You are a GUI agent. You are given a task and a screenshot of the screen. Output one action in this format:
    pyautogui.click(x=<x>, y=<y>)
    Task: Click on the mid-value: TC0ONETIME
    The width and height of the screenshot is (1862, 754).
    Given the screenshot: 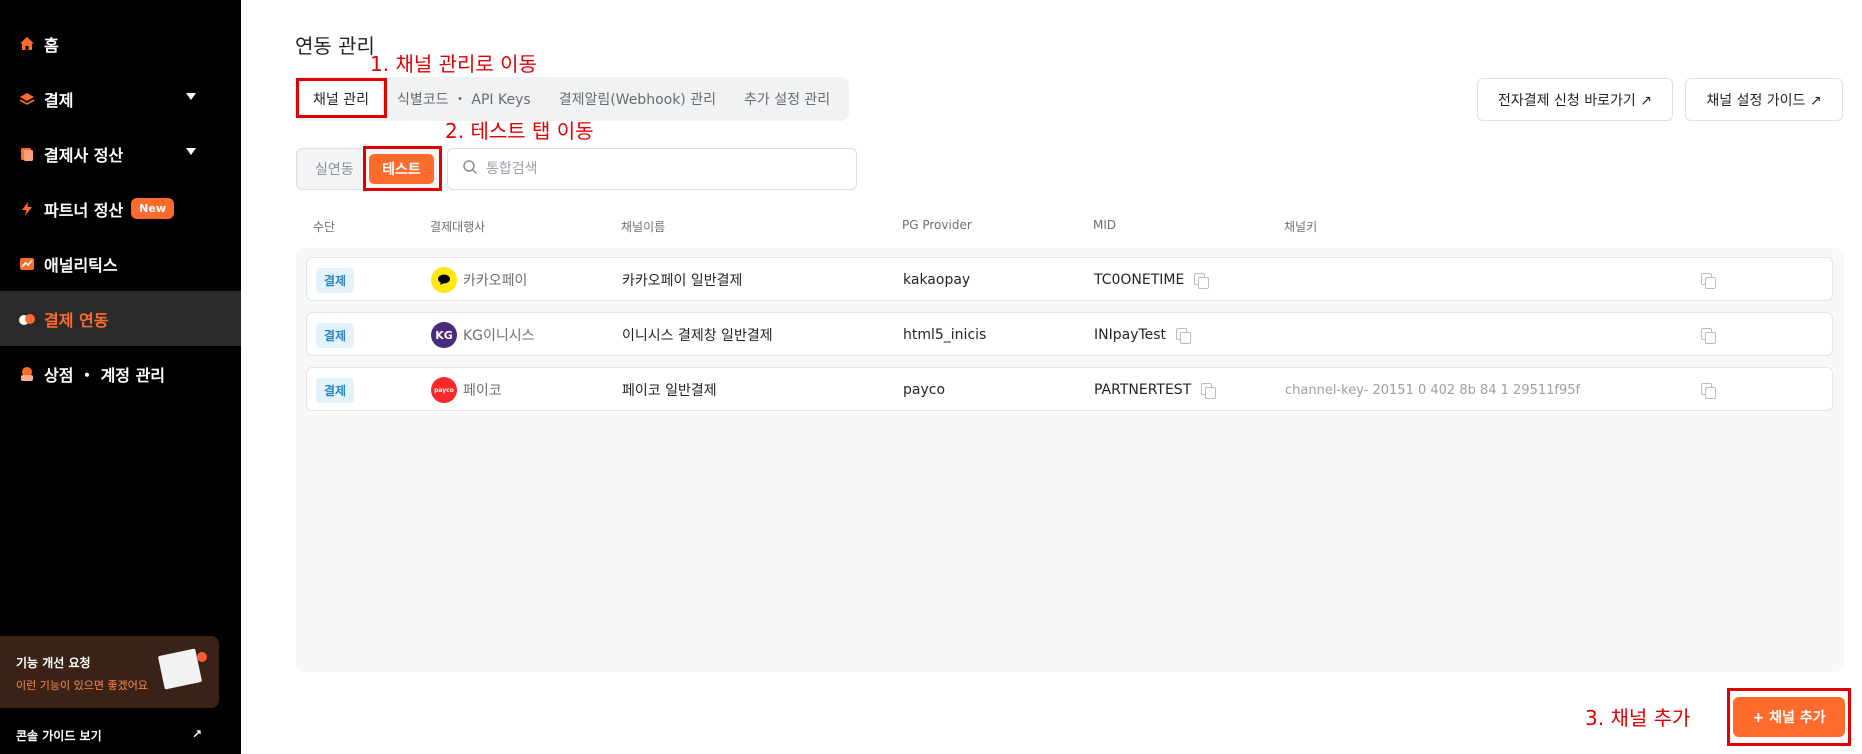 What is the action you would take?
    pyautogui.click(x=1139, y=280)
    